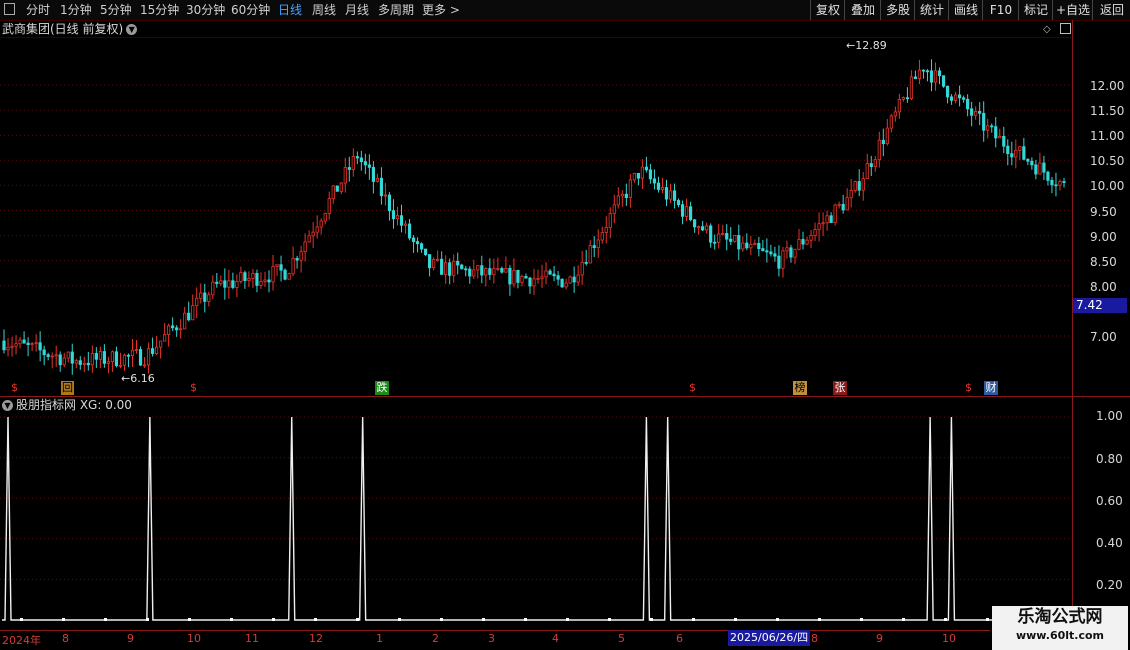 This screenshot has width=1130, height=650. What do you see at coordinates (866, 45) in the screenshot?
I see `high-price-label: ←12.89` at bounding box center [866, 45].